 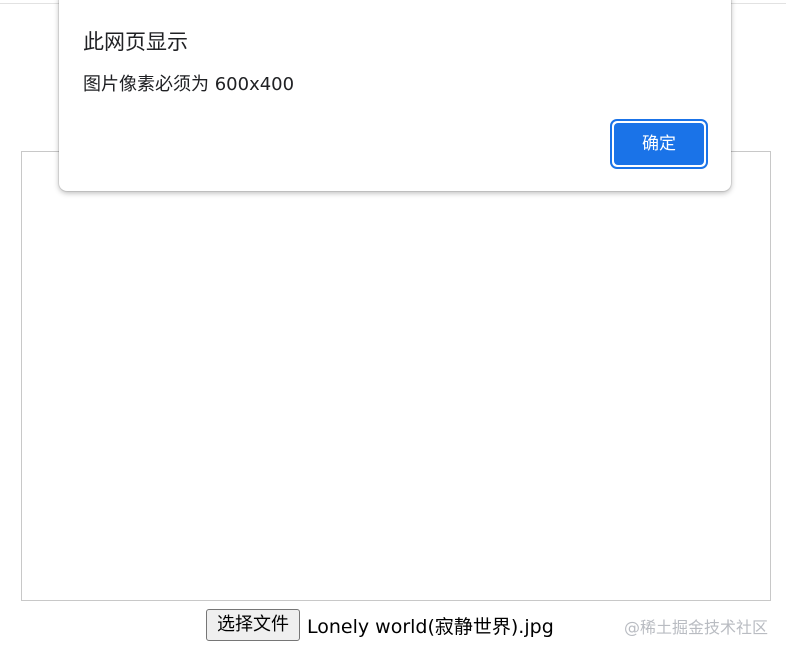 What do you see at coordinates (695, 627) in the screenshot?
I see `watermark-text: @稀土掘金技术社区` at bounding box center [695, 627].